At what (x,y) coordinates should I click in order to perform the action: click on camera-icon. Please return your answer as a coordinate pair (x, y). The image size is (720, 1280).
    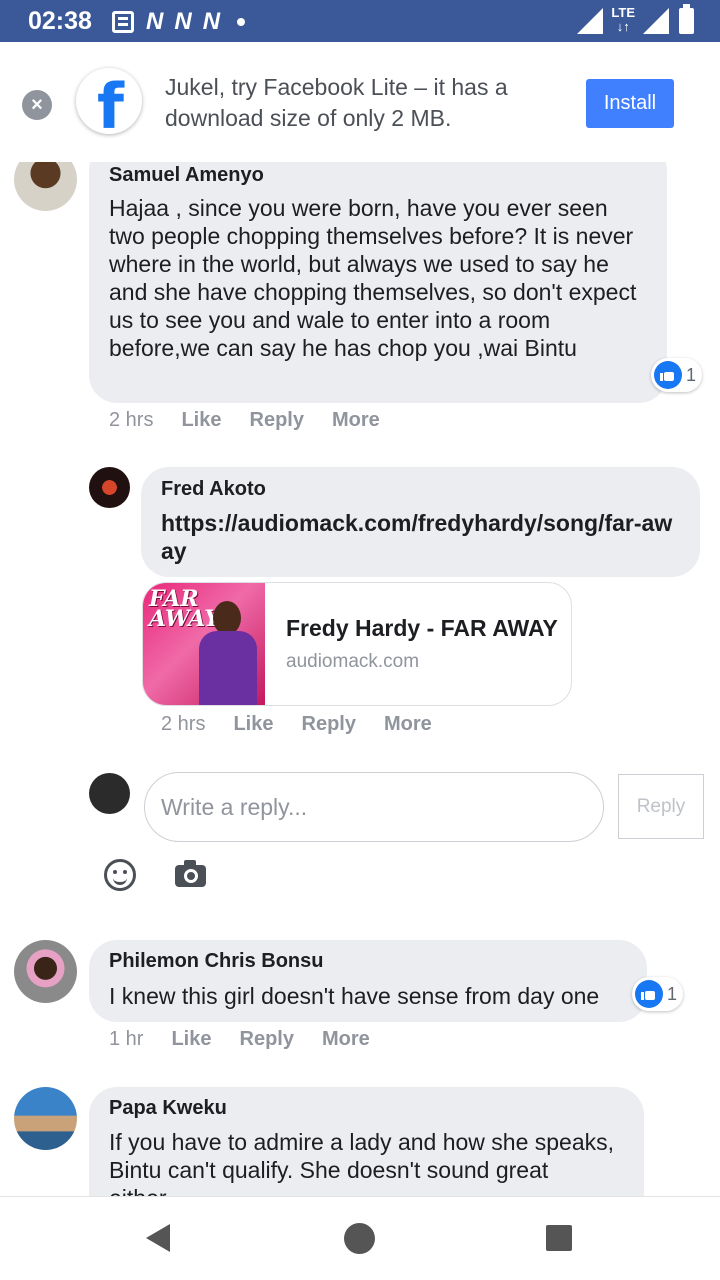
    Looking at the image, I should click on (190, 873).